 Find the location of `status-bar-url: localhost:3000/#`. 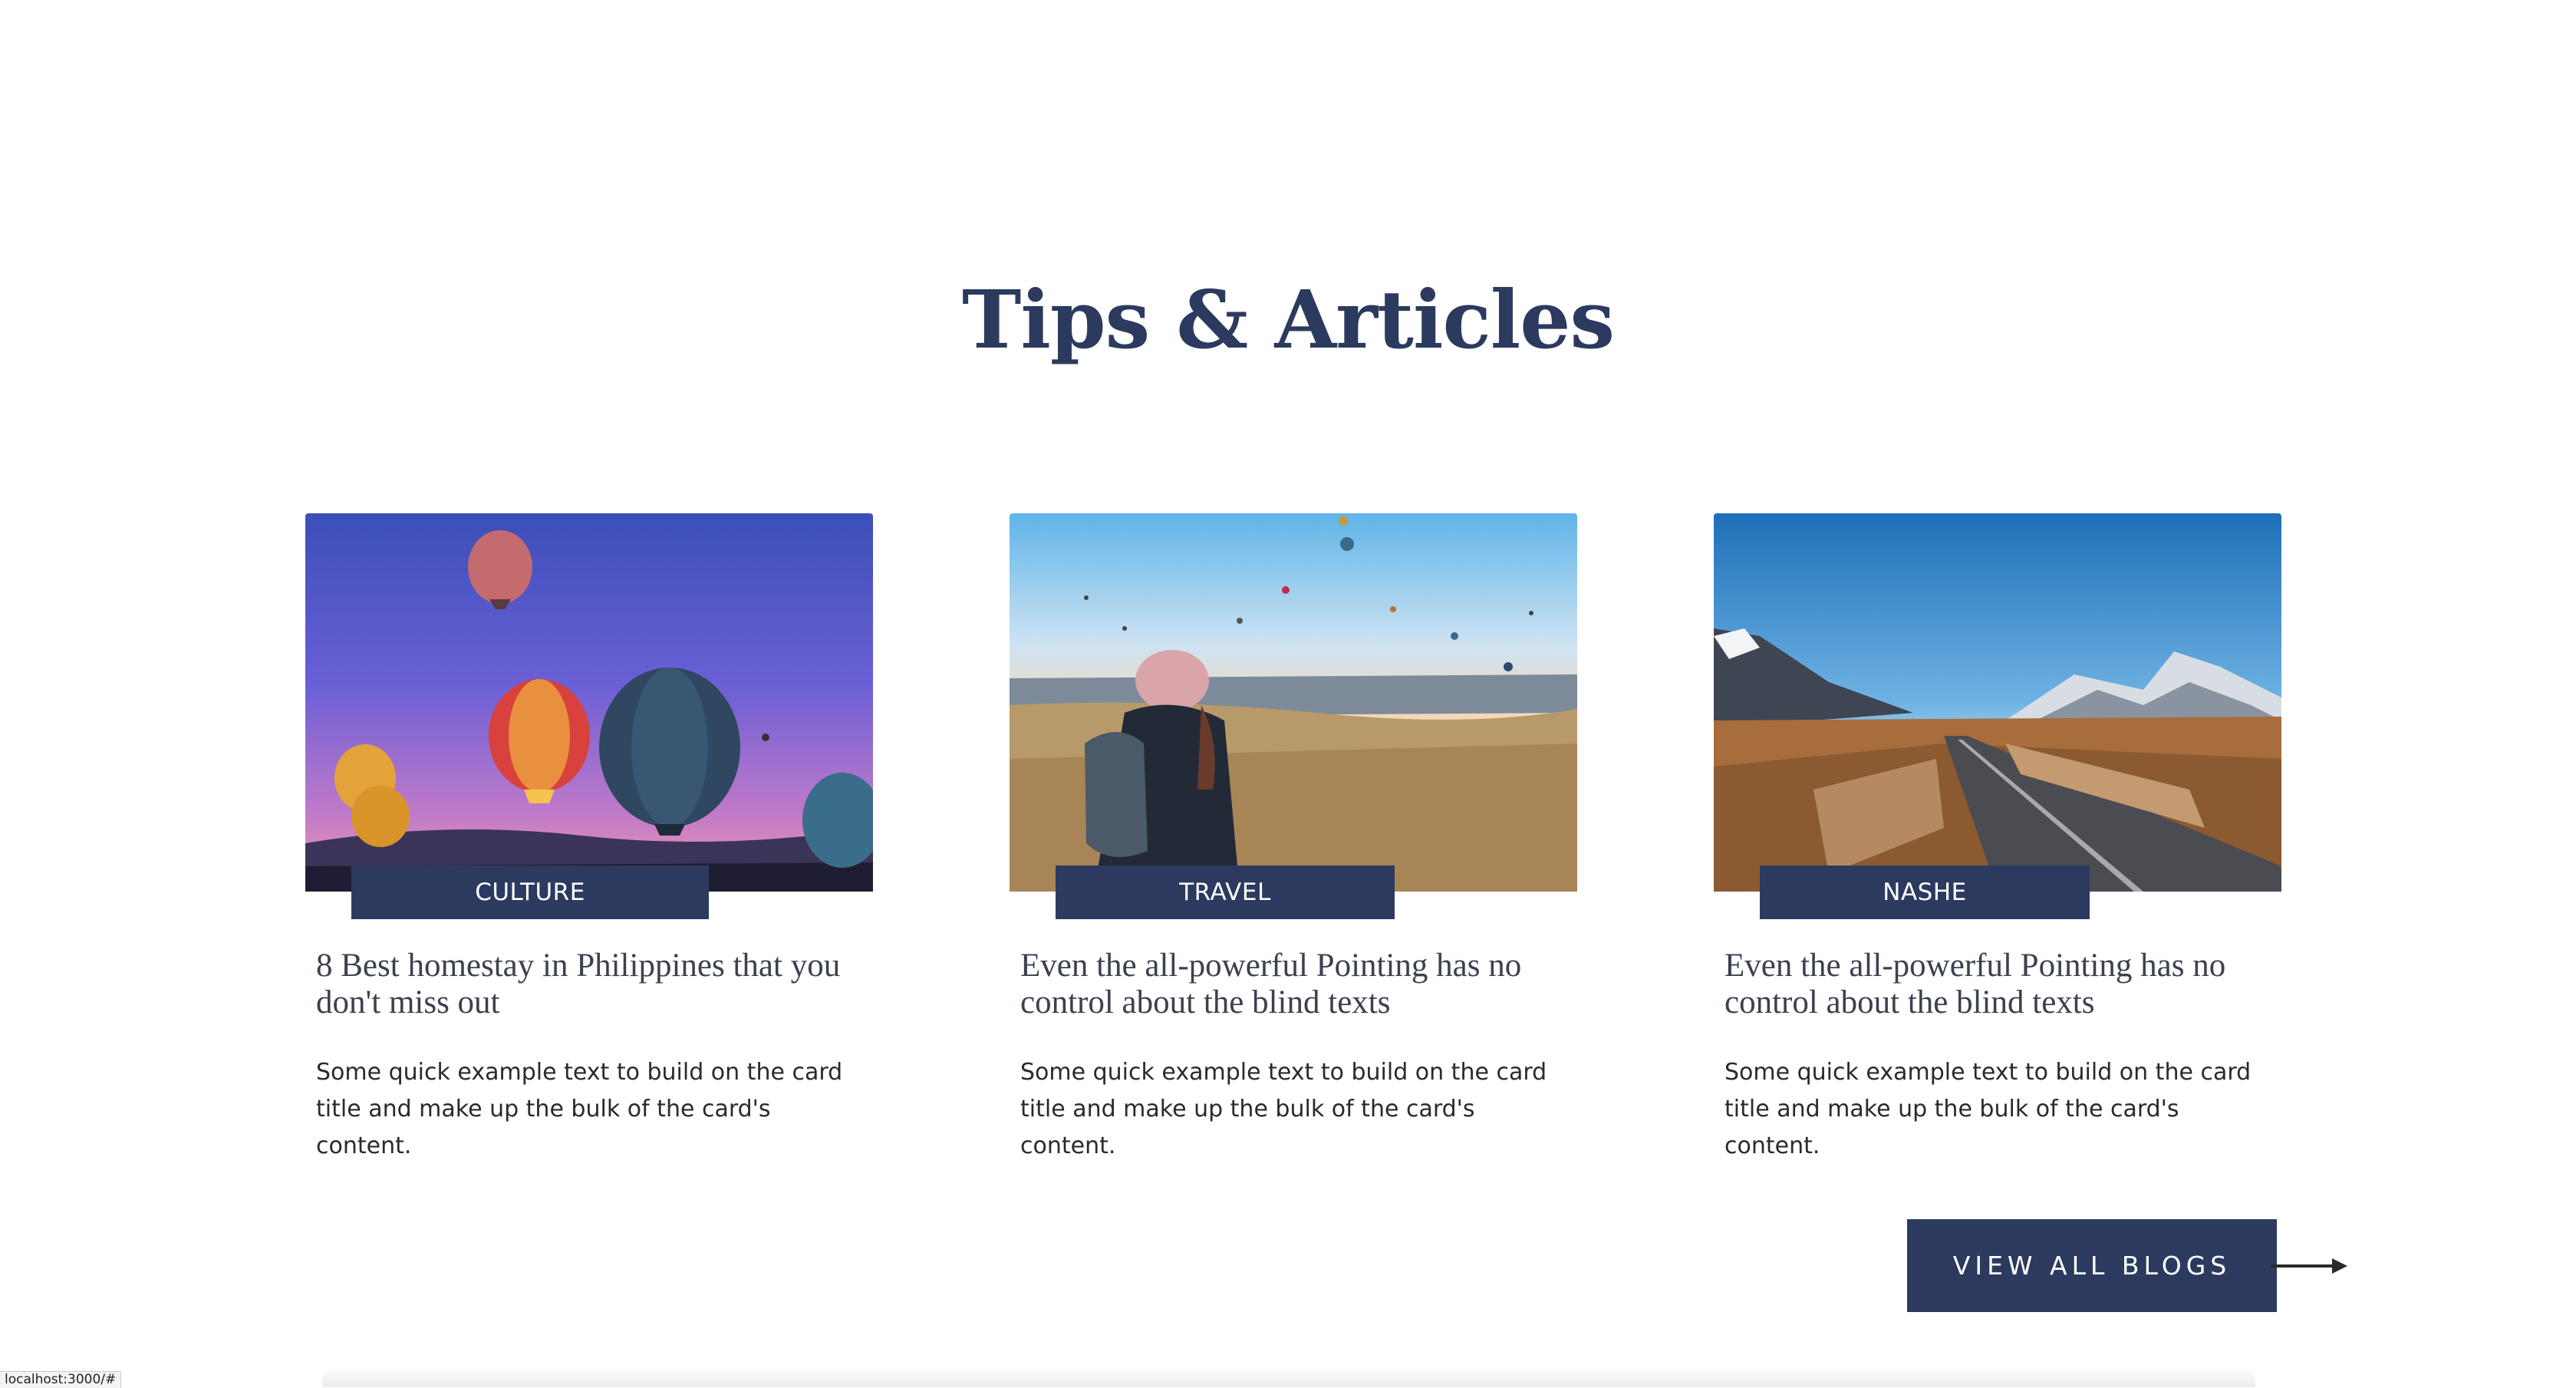

status-bar-url: localhost:3000/# is located at coordinates (61, 1379).